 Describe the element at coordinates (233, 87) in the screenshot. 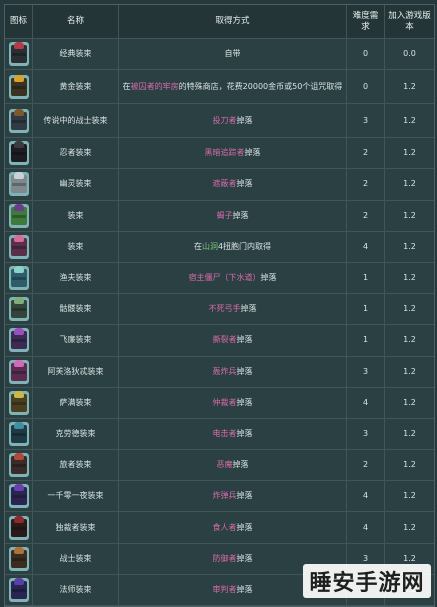

I see `outfit-acquire: 在被囚者的牢房的特殊商店，花费20000金币或50个诅咒取得` at that location.